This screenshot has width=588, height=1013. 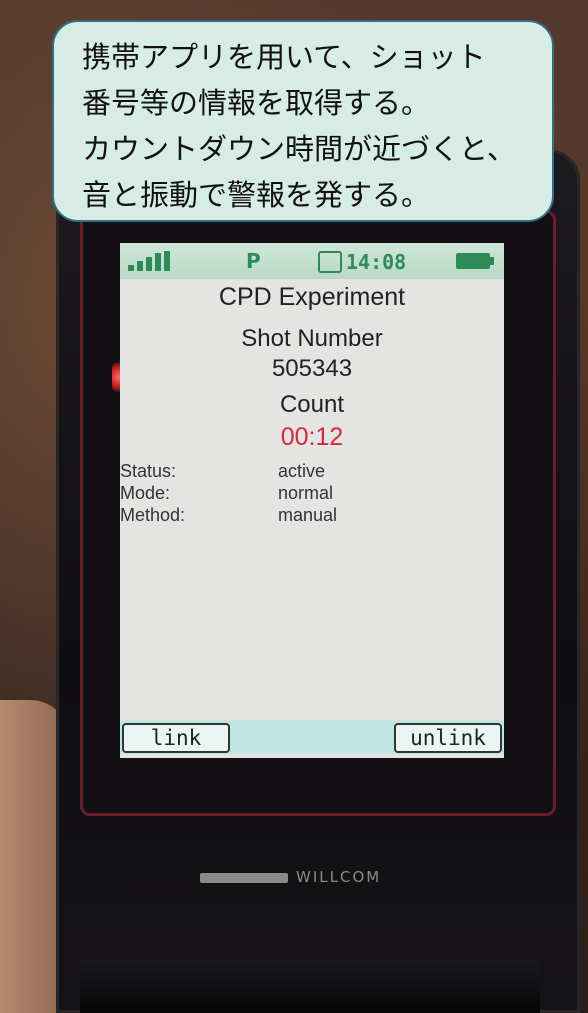 I want to click on battery-icon, so click(x=475, y=261).